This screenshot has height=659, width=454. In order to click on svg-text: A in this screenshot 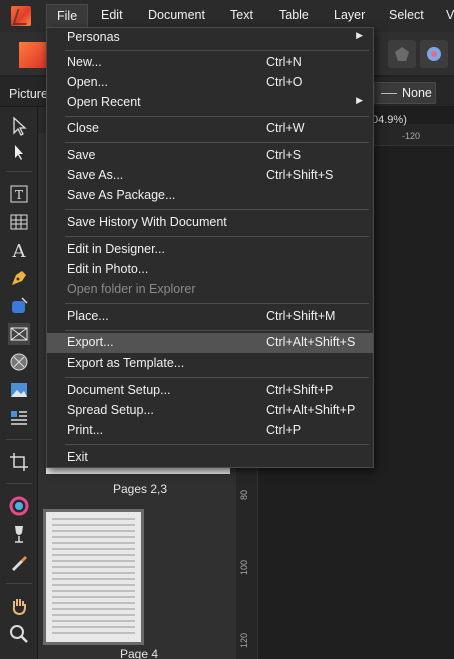, I will do `click(19, 251)`.